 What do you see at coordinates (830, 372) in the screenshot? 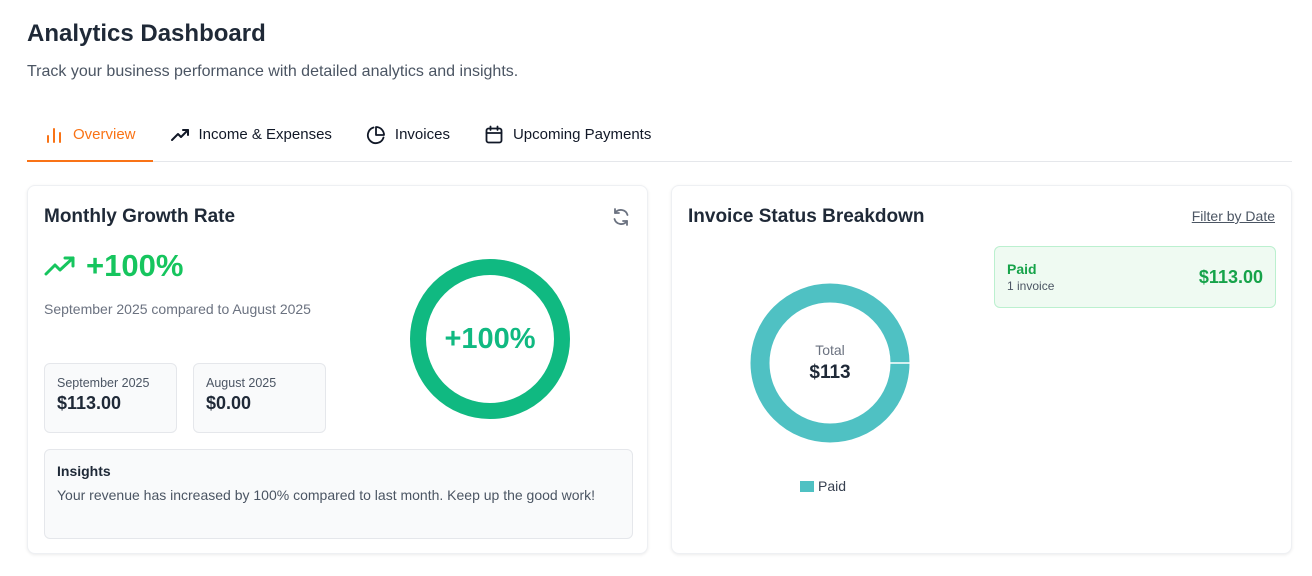
I see `donut-total-value: $113` at bounding box center [830, 372].